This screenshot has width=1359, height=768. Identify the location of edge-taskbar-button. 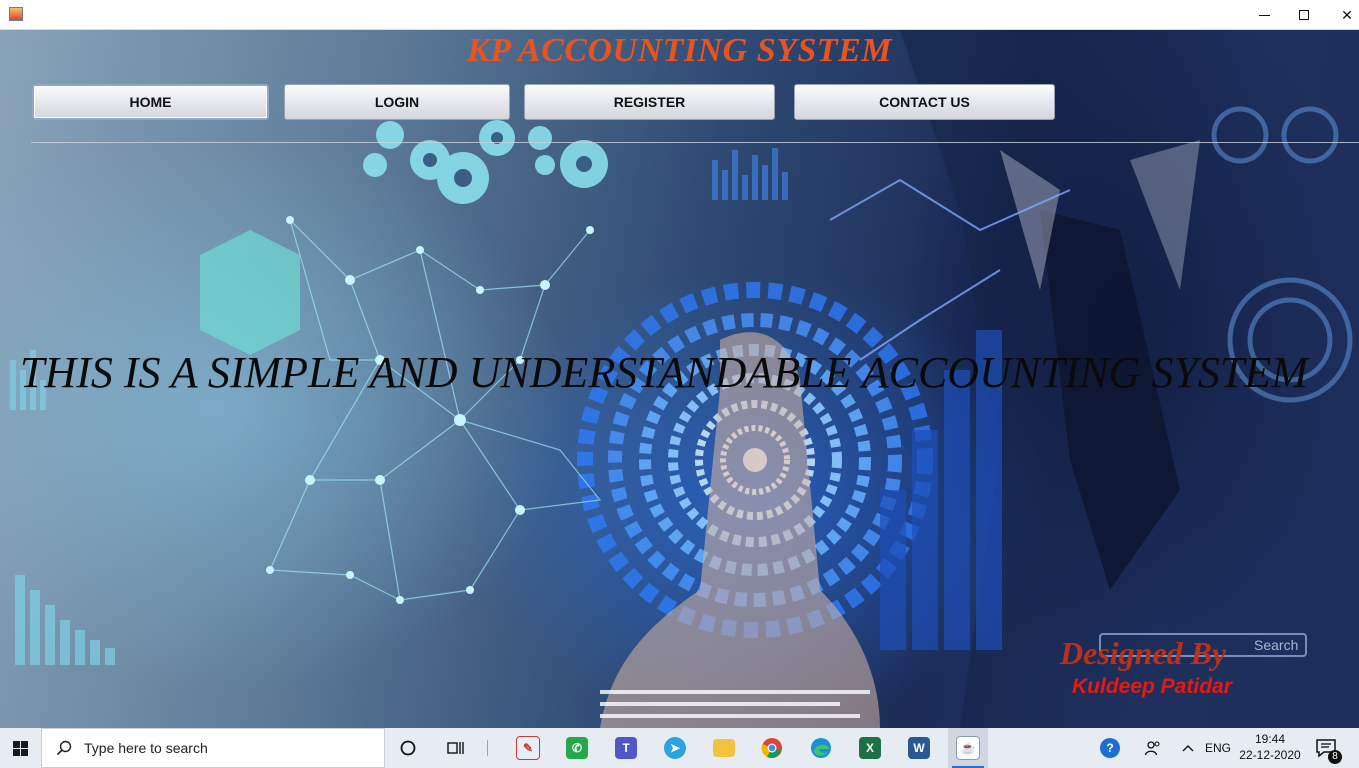
(821, 748).